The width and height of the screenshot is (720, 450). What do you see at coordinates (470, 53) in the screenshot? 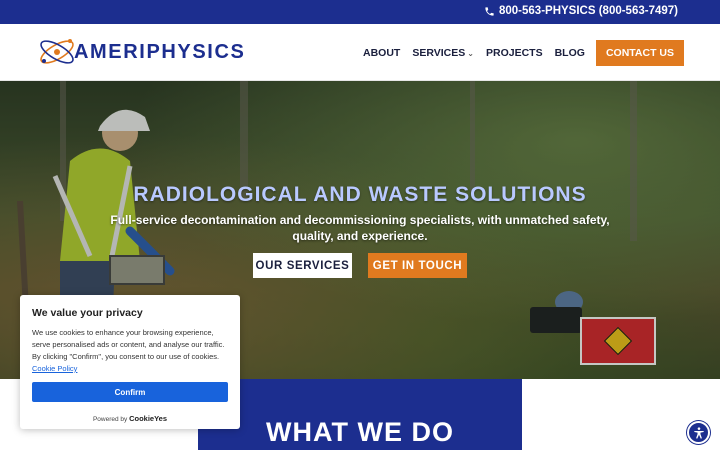
I see `chevron-down-icon: ⌄` at bounding box center [470, 53].